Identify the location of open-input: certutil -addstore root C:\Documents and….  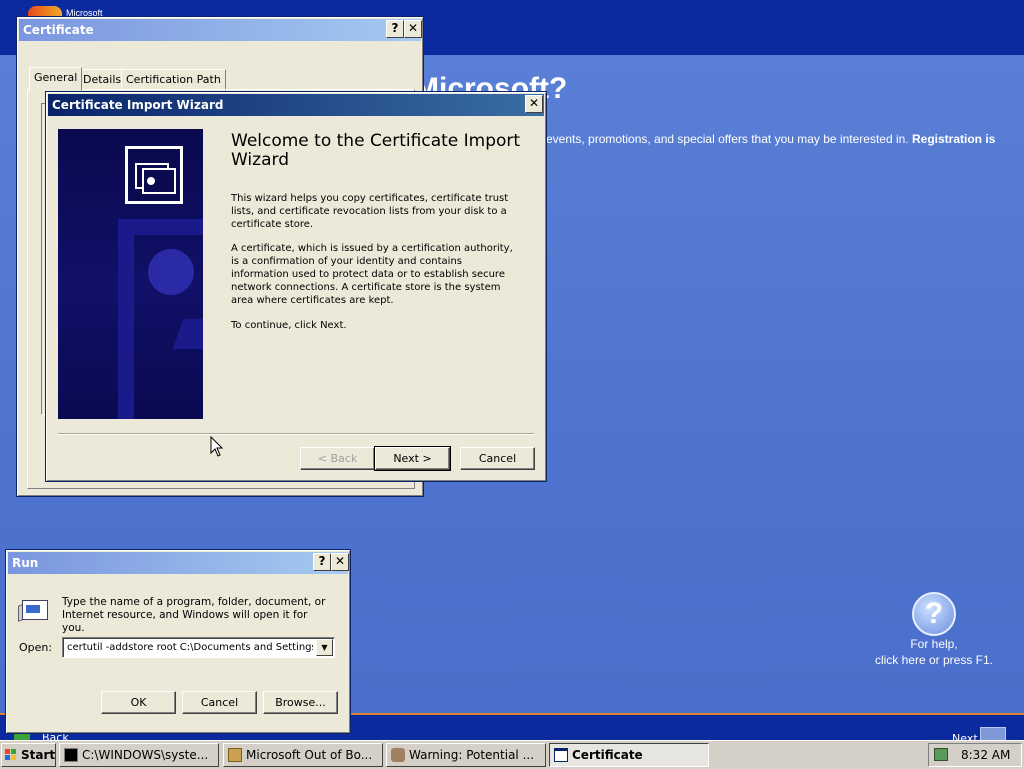
(190, 647).